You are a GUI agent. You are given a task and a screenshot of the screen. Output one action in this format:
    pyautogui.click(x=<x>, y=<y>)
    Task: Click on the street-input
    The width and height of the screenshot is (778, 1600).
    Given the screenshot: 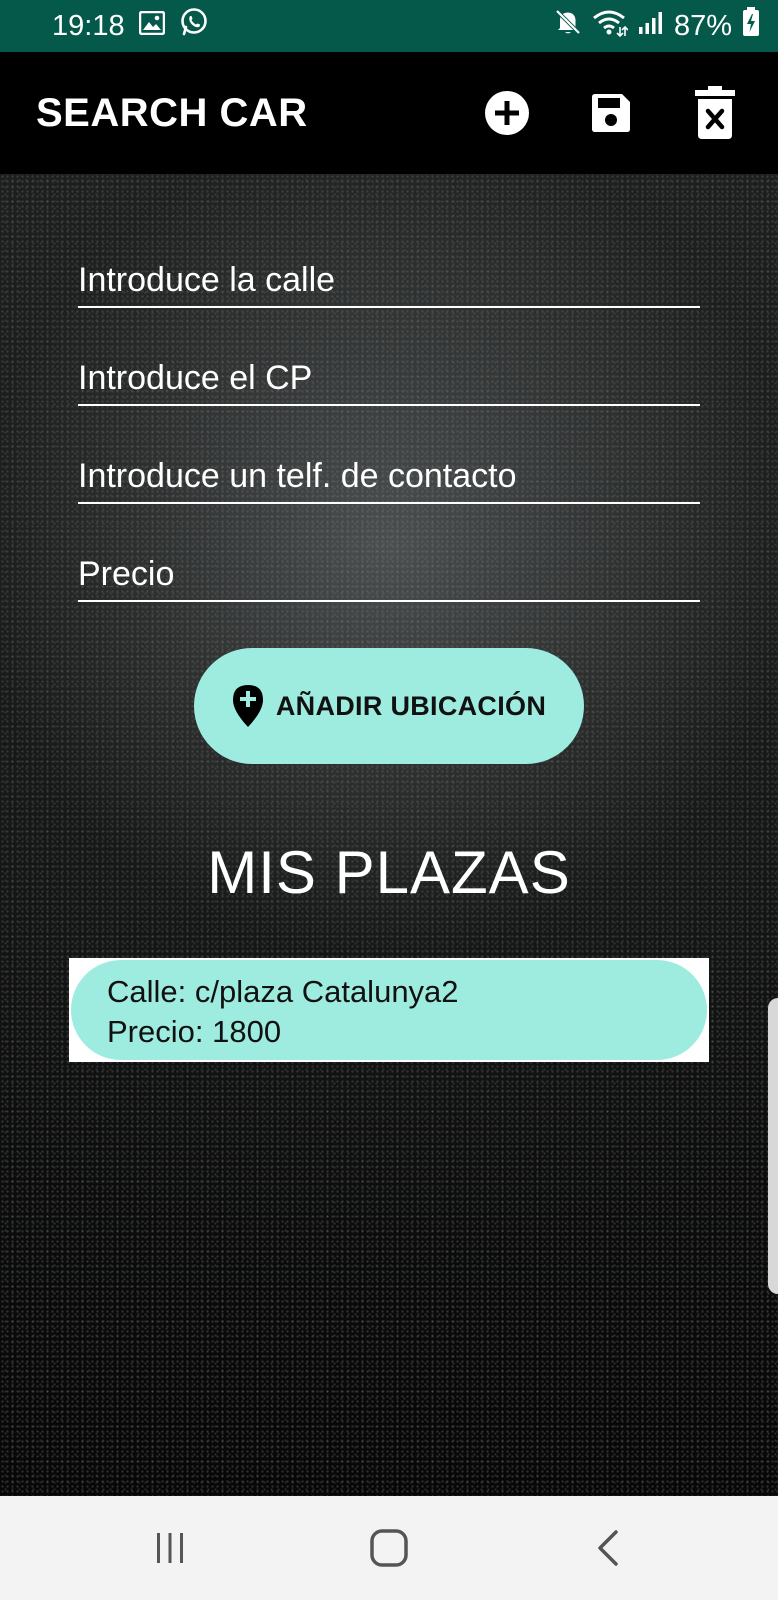 What is the action you would take?
    pyautogui.click(x=389, y=280)
    